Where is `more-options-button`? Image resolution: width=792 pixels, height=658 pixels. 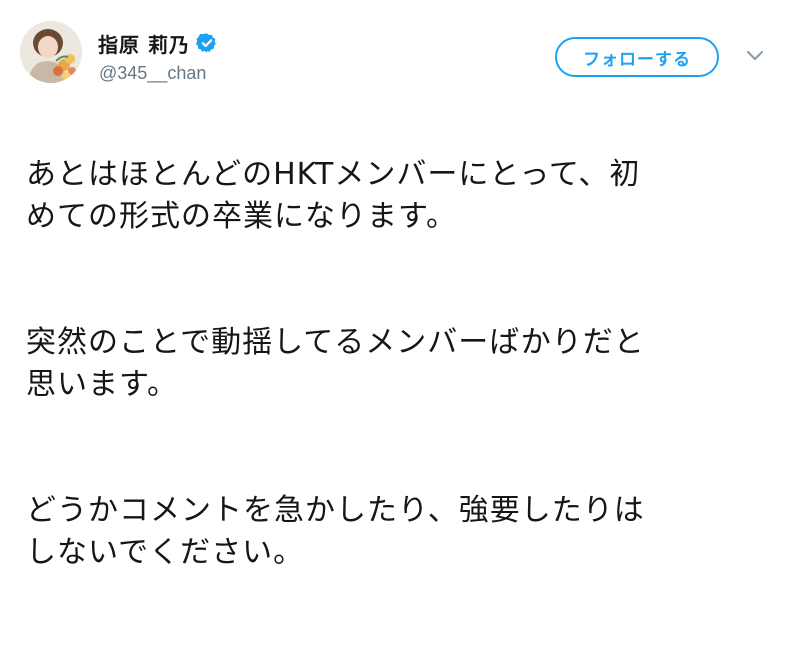
more-options-button is located at coordinates (755, 56).